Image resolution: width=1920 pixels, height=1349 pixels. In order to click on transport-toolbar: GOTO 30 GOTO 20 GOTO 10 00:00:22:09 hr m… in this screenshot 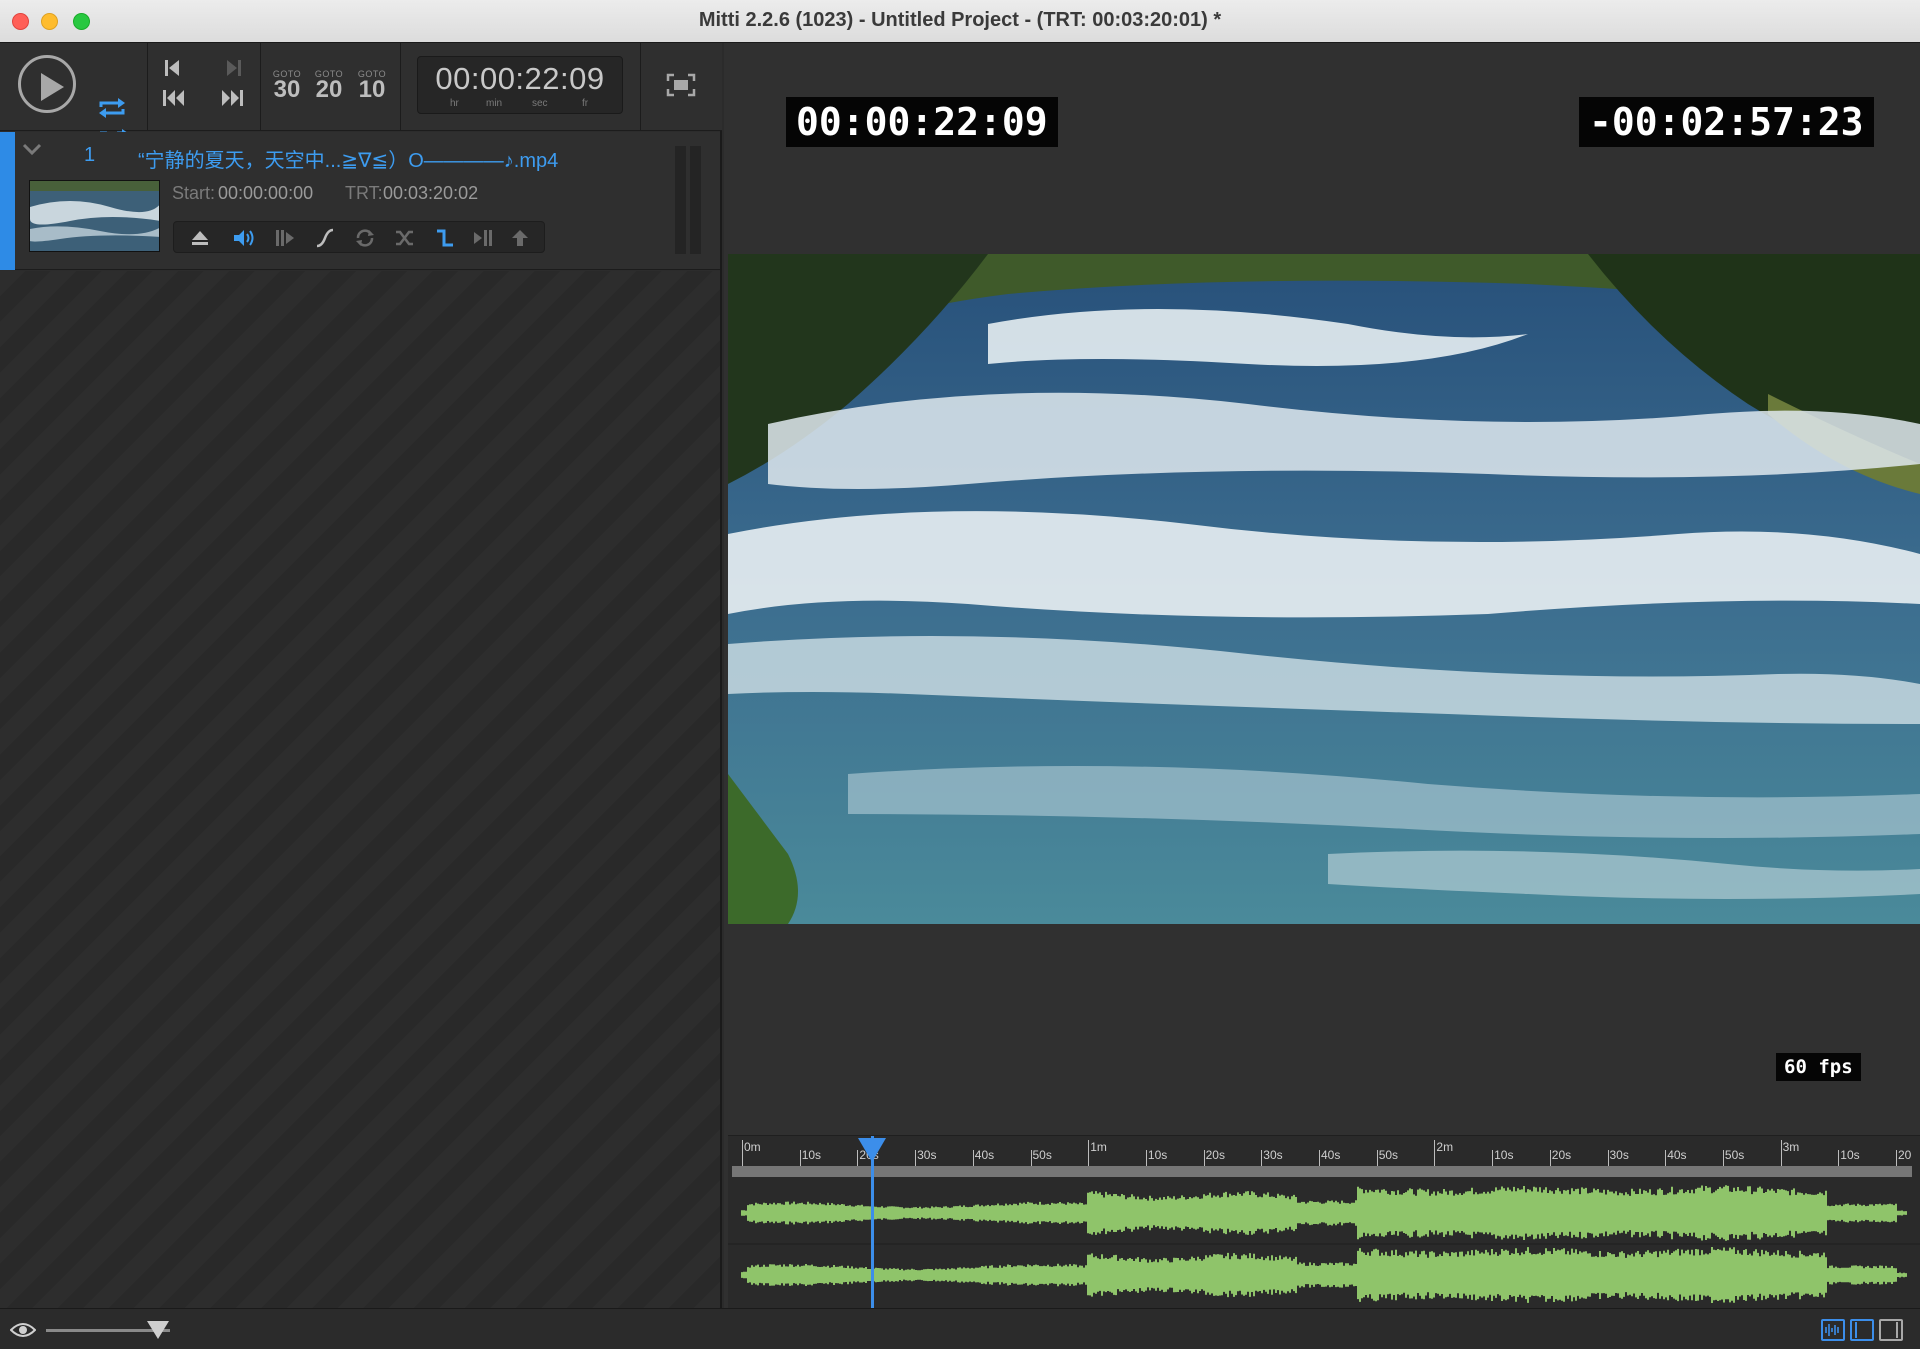, I will do `click(361, 97)`.